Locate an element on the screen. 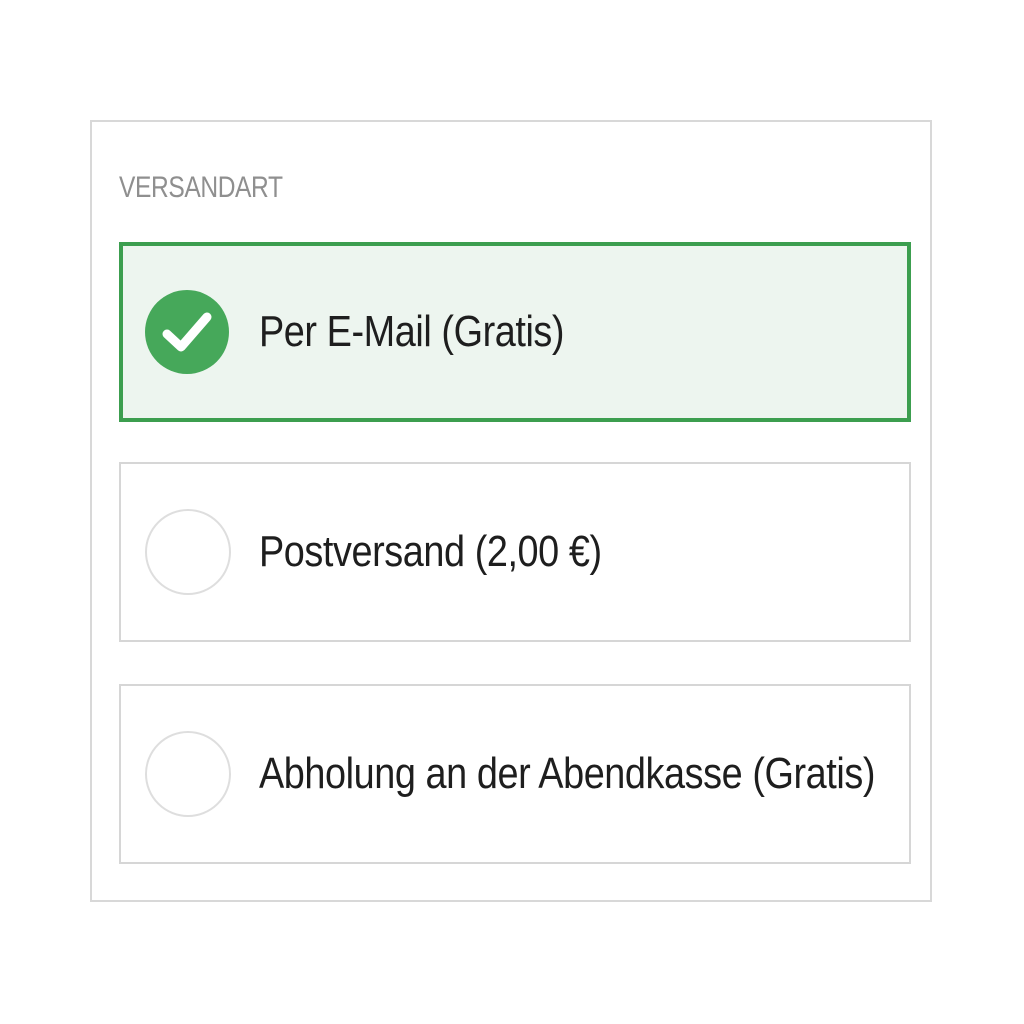 Image resolution: width=1024 pixels, height=1024 pixels. shipping-option-post: Postversand (2,00 €) is located at coordinates (515, 552).